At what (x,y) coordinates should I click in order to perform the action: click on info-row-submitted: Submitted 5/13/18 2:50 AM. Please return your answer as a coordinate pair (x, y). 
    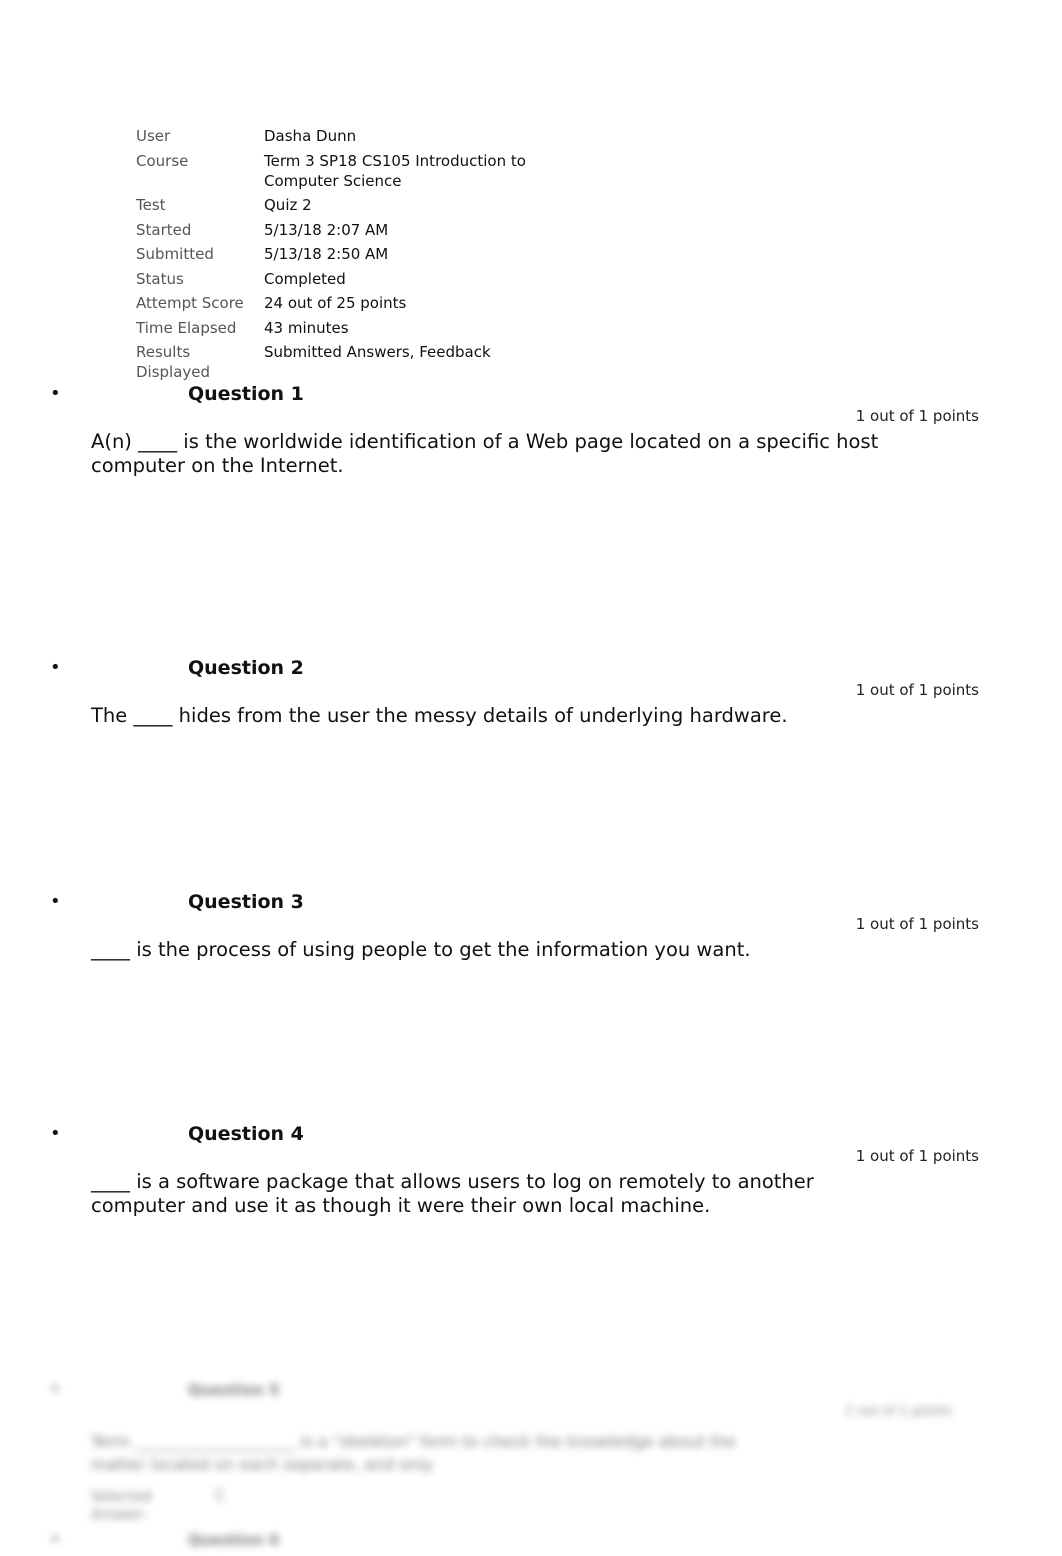
    Looking at the image, I should click on (350, 254).